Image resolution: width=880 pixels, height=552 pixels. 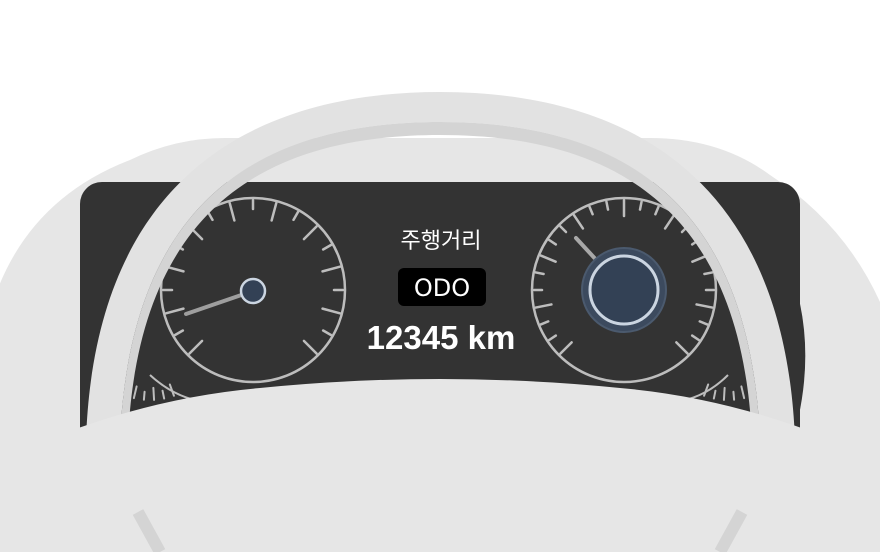 What do you see at coordinates (624, 290) in the screenshot?
I see `tachometer-hub` at bounding box center [624, 290].